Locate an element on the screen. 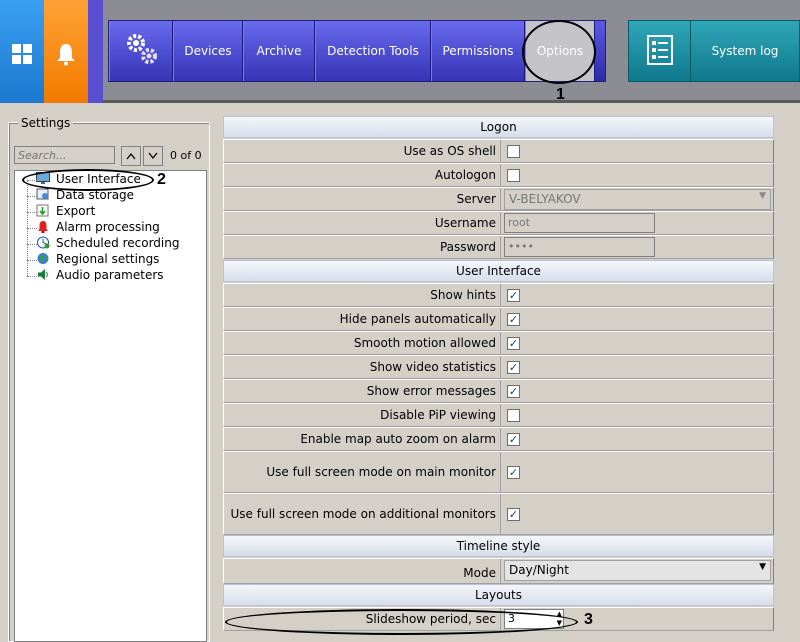 The image size is (800, 642). monitor-icon is located at coordinates (43, 178).